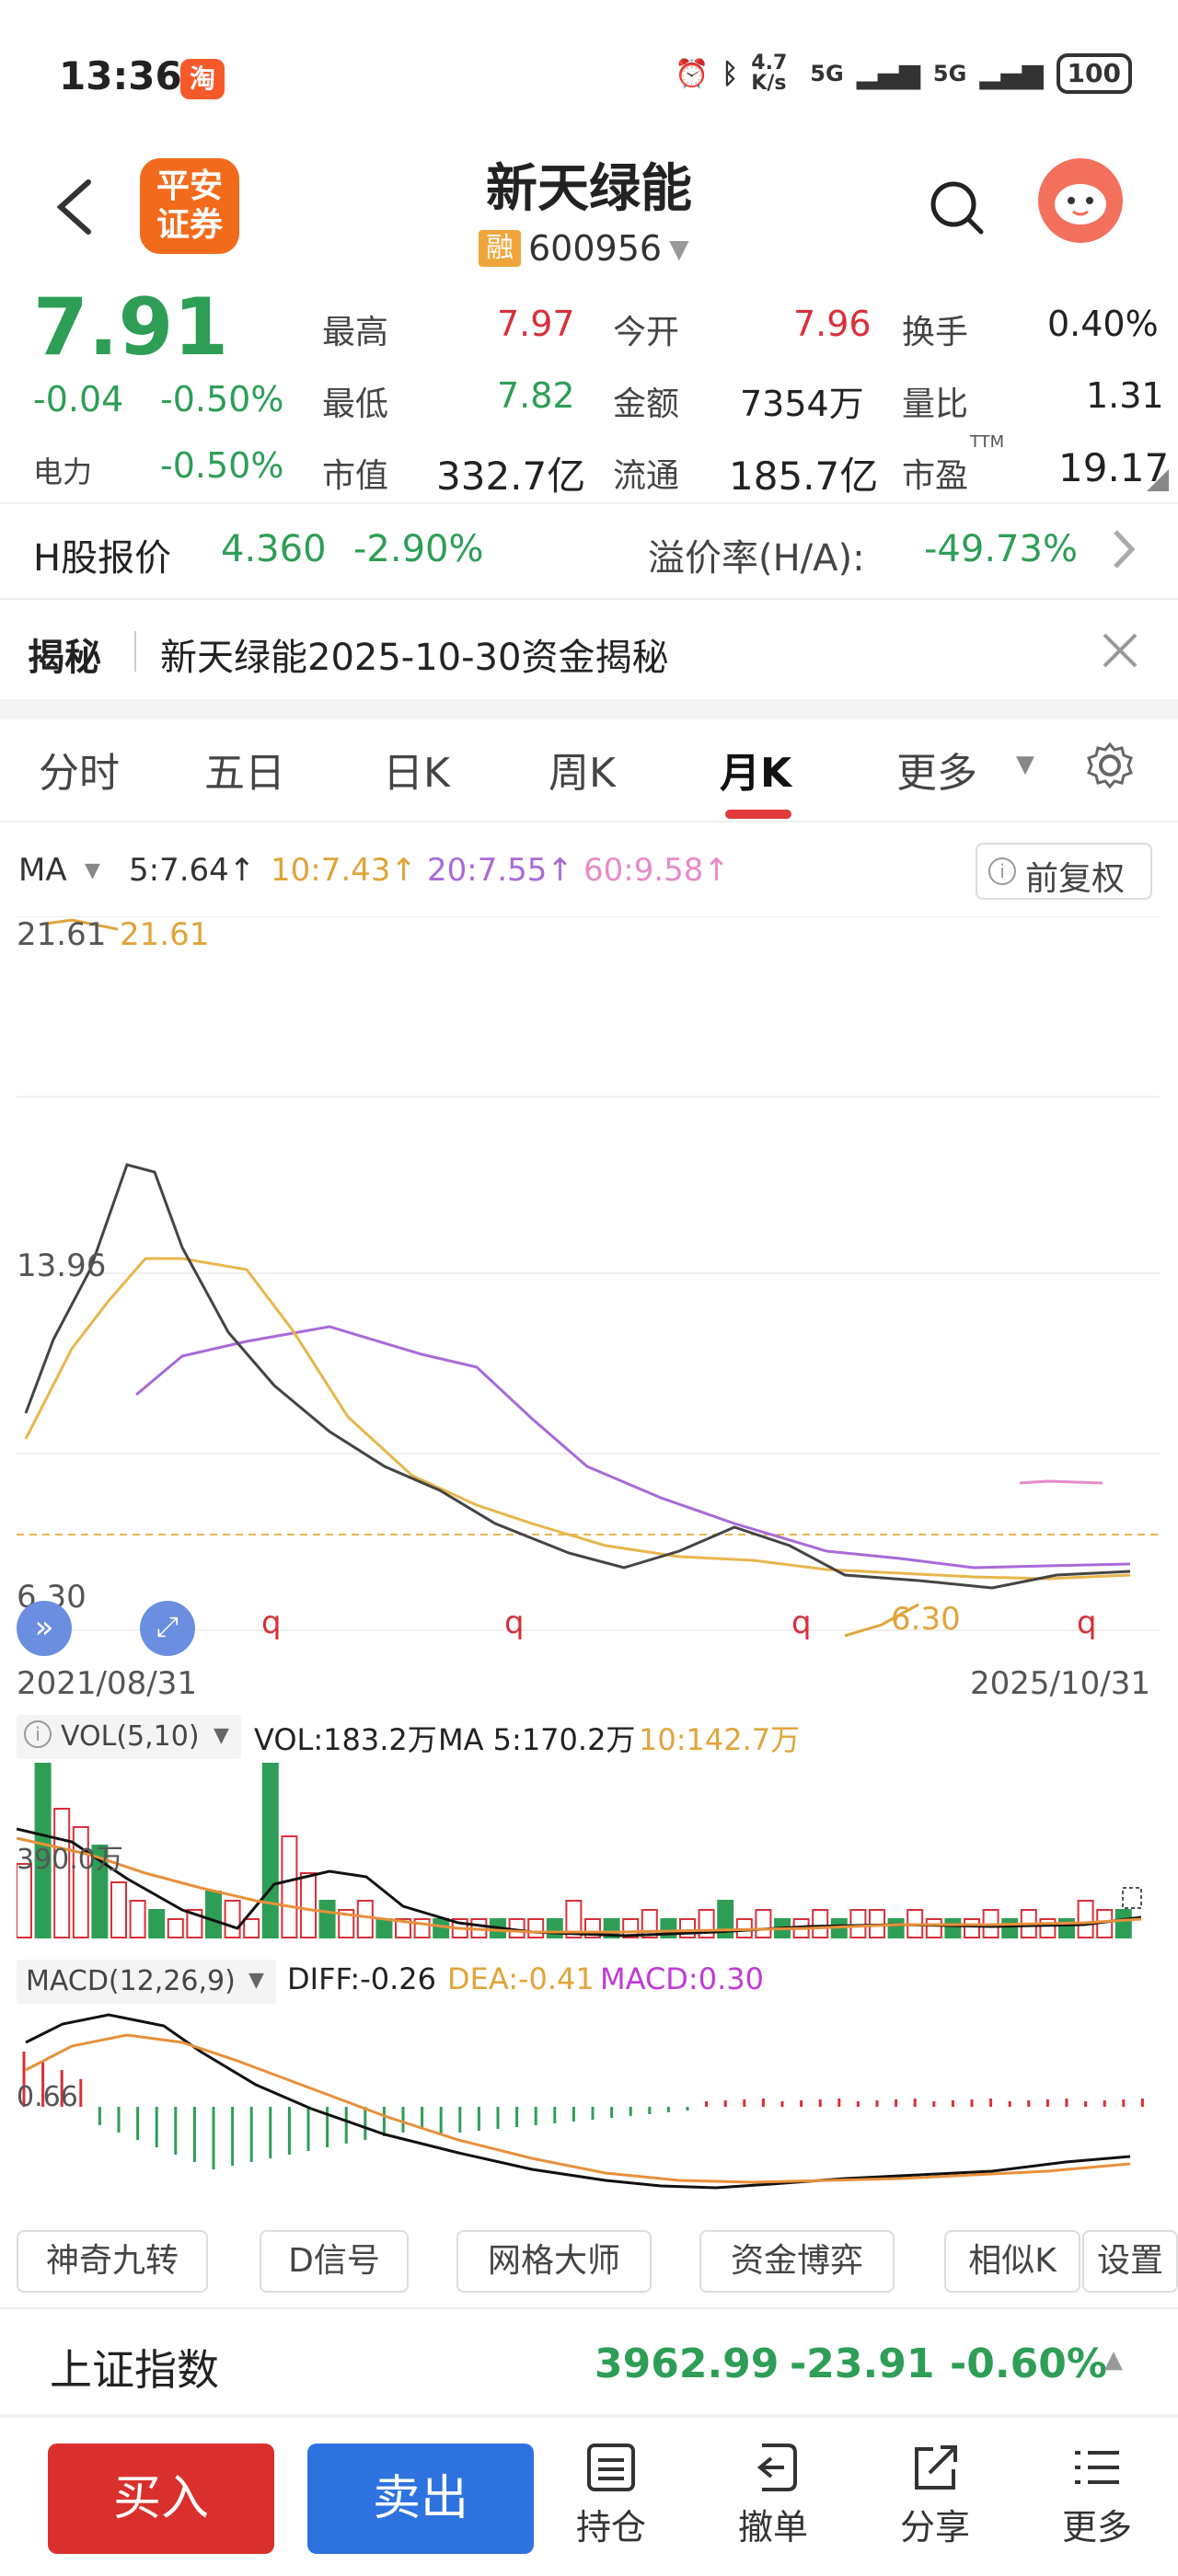 The height and width of the screenshot is (2576, 1178). What do you see at coordinates (161, 2499) in the screenshot?
I see `buy-button: 买入` at bounding box center [161, 2499].